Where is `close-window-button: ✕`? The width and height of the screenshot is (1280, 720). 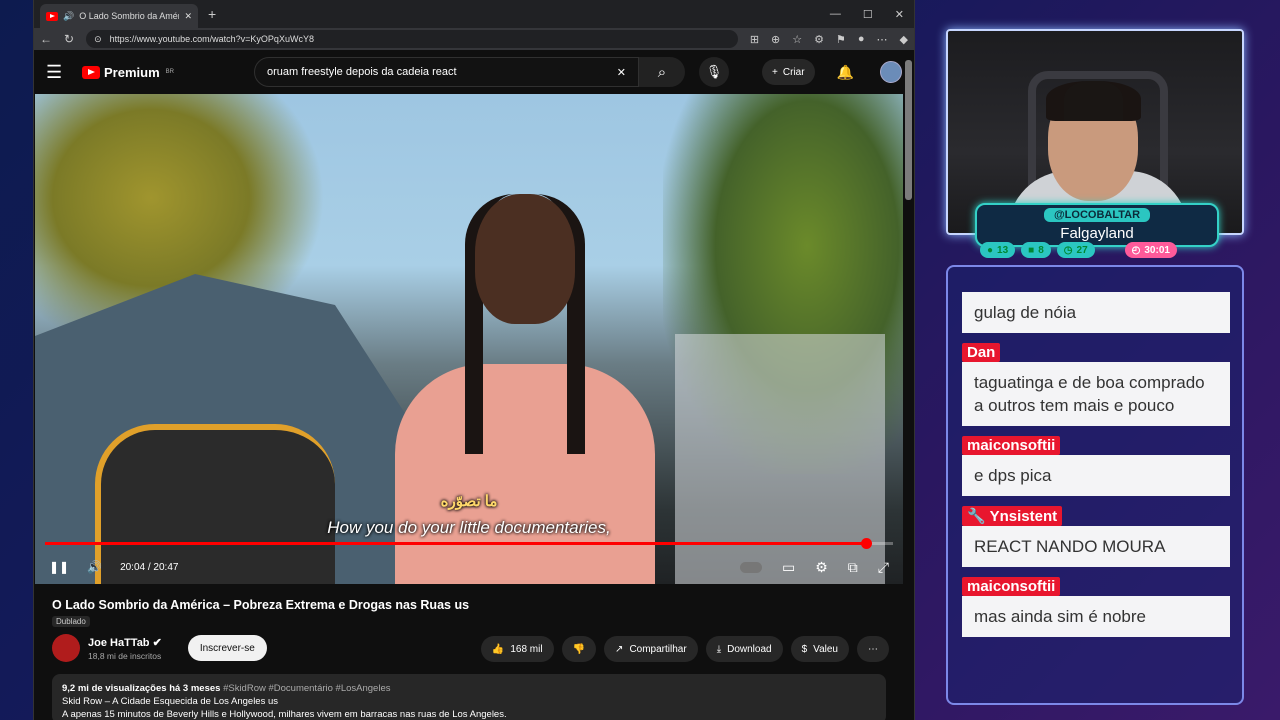 close-window-button: ✕ is located at coordinates (899, 14).